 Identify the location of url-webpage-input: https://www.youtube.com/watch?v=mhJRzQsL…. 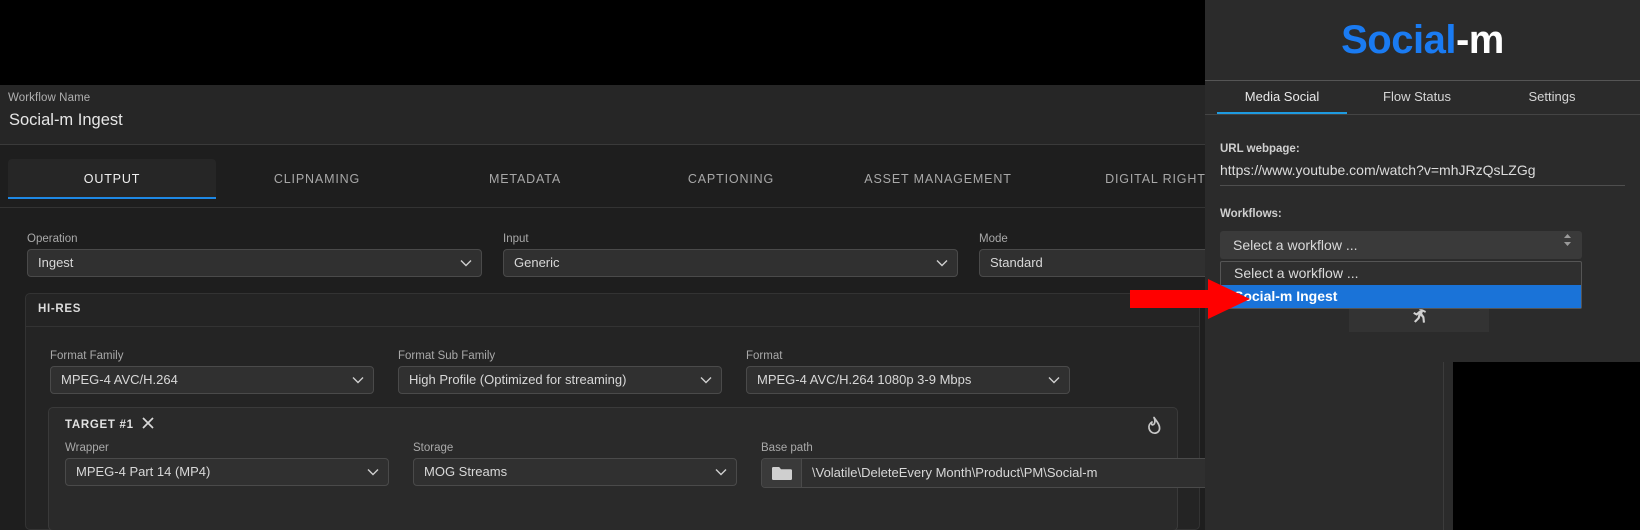
(1422, 174).